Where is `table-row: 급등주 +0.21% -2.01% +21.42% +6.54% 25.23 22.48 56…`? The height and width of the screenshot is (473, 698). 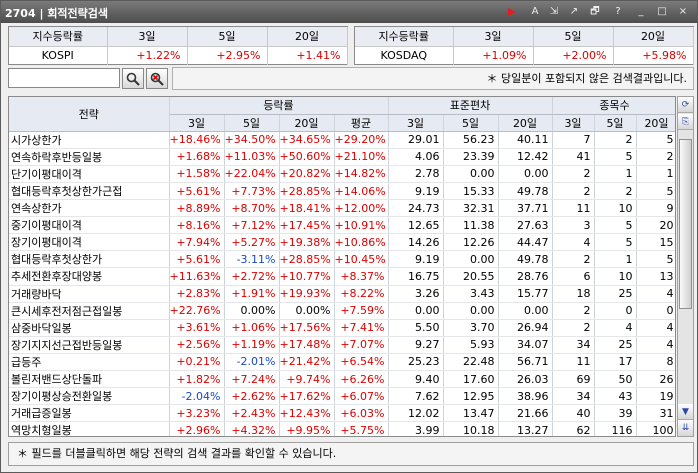
table-row: 급등주 +0.21% -2.01% +21.42% +6.54% 25.23 22.48 56… is located at coordinates (342, 362).